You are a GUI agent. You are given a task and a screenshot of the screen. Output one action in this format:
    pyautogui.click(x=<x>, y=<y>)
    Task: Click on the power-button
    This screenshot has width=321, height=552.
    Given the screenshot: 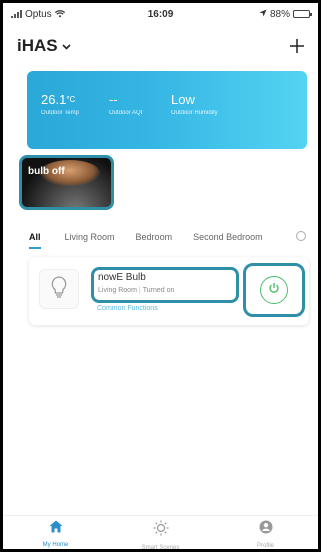 What is the action you would take?
    pyautogui.click(x=274, y=290)
    